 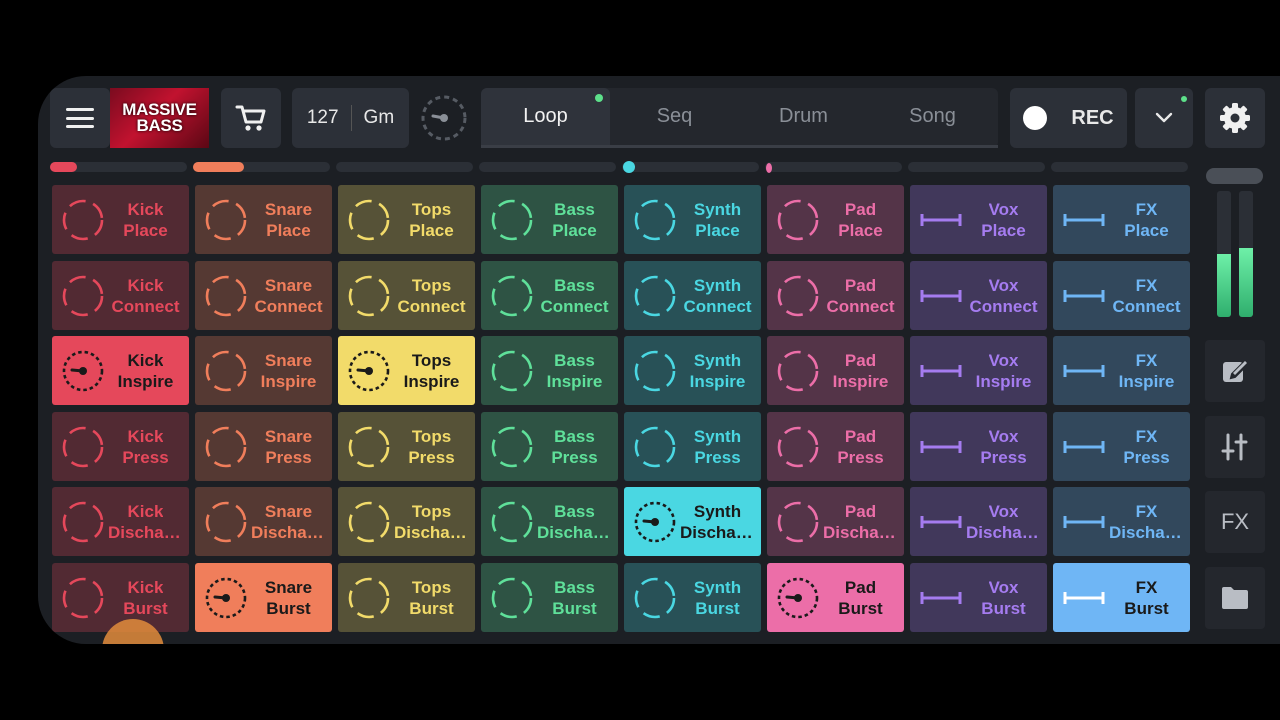 What do you see at coordinates (406, 370) in the screenshot?
I see `pad-tops-inspire: Tops Inspire` at bounding box center [406, 370].